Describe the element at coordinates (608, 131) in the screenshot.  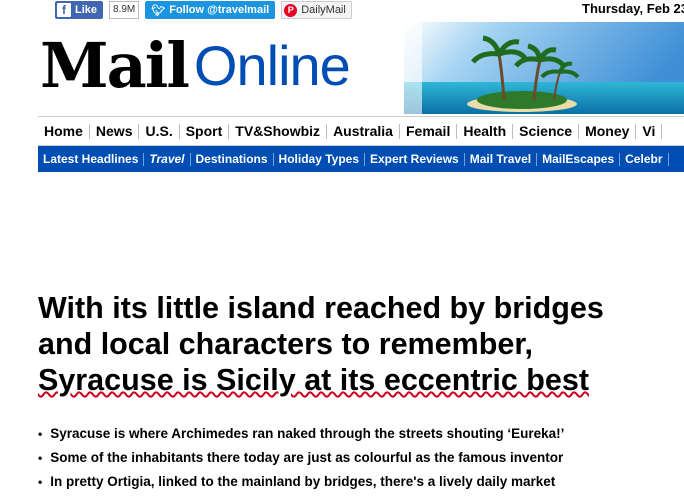
I see `nav-money: Money` at that location.